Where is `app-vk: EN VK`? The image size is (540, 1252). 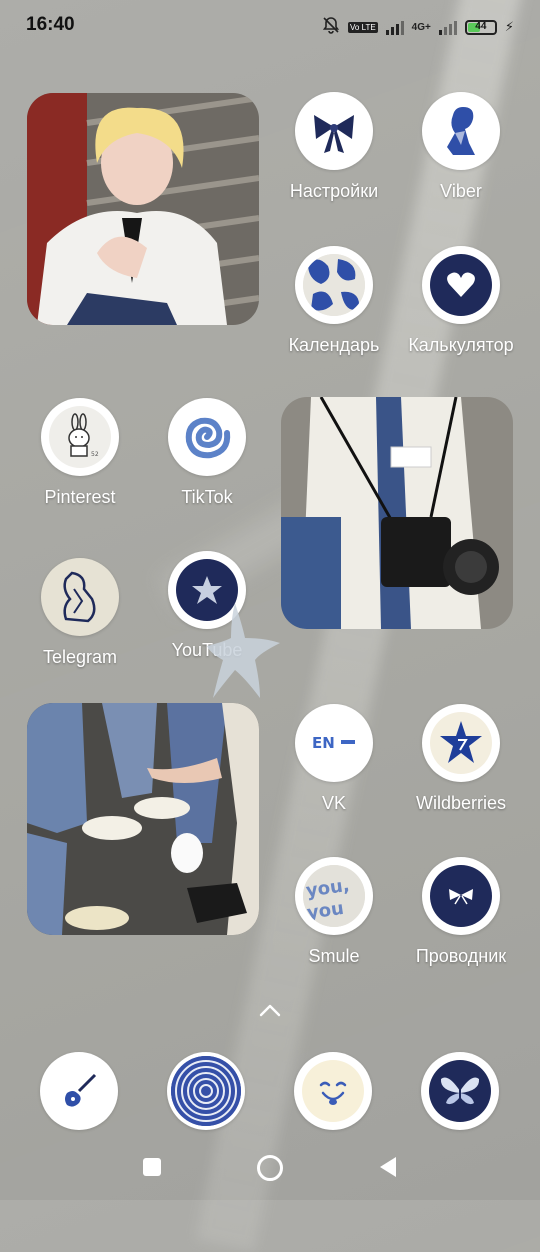
app-vk: EN VK is located at coordinates (334, 759).